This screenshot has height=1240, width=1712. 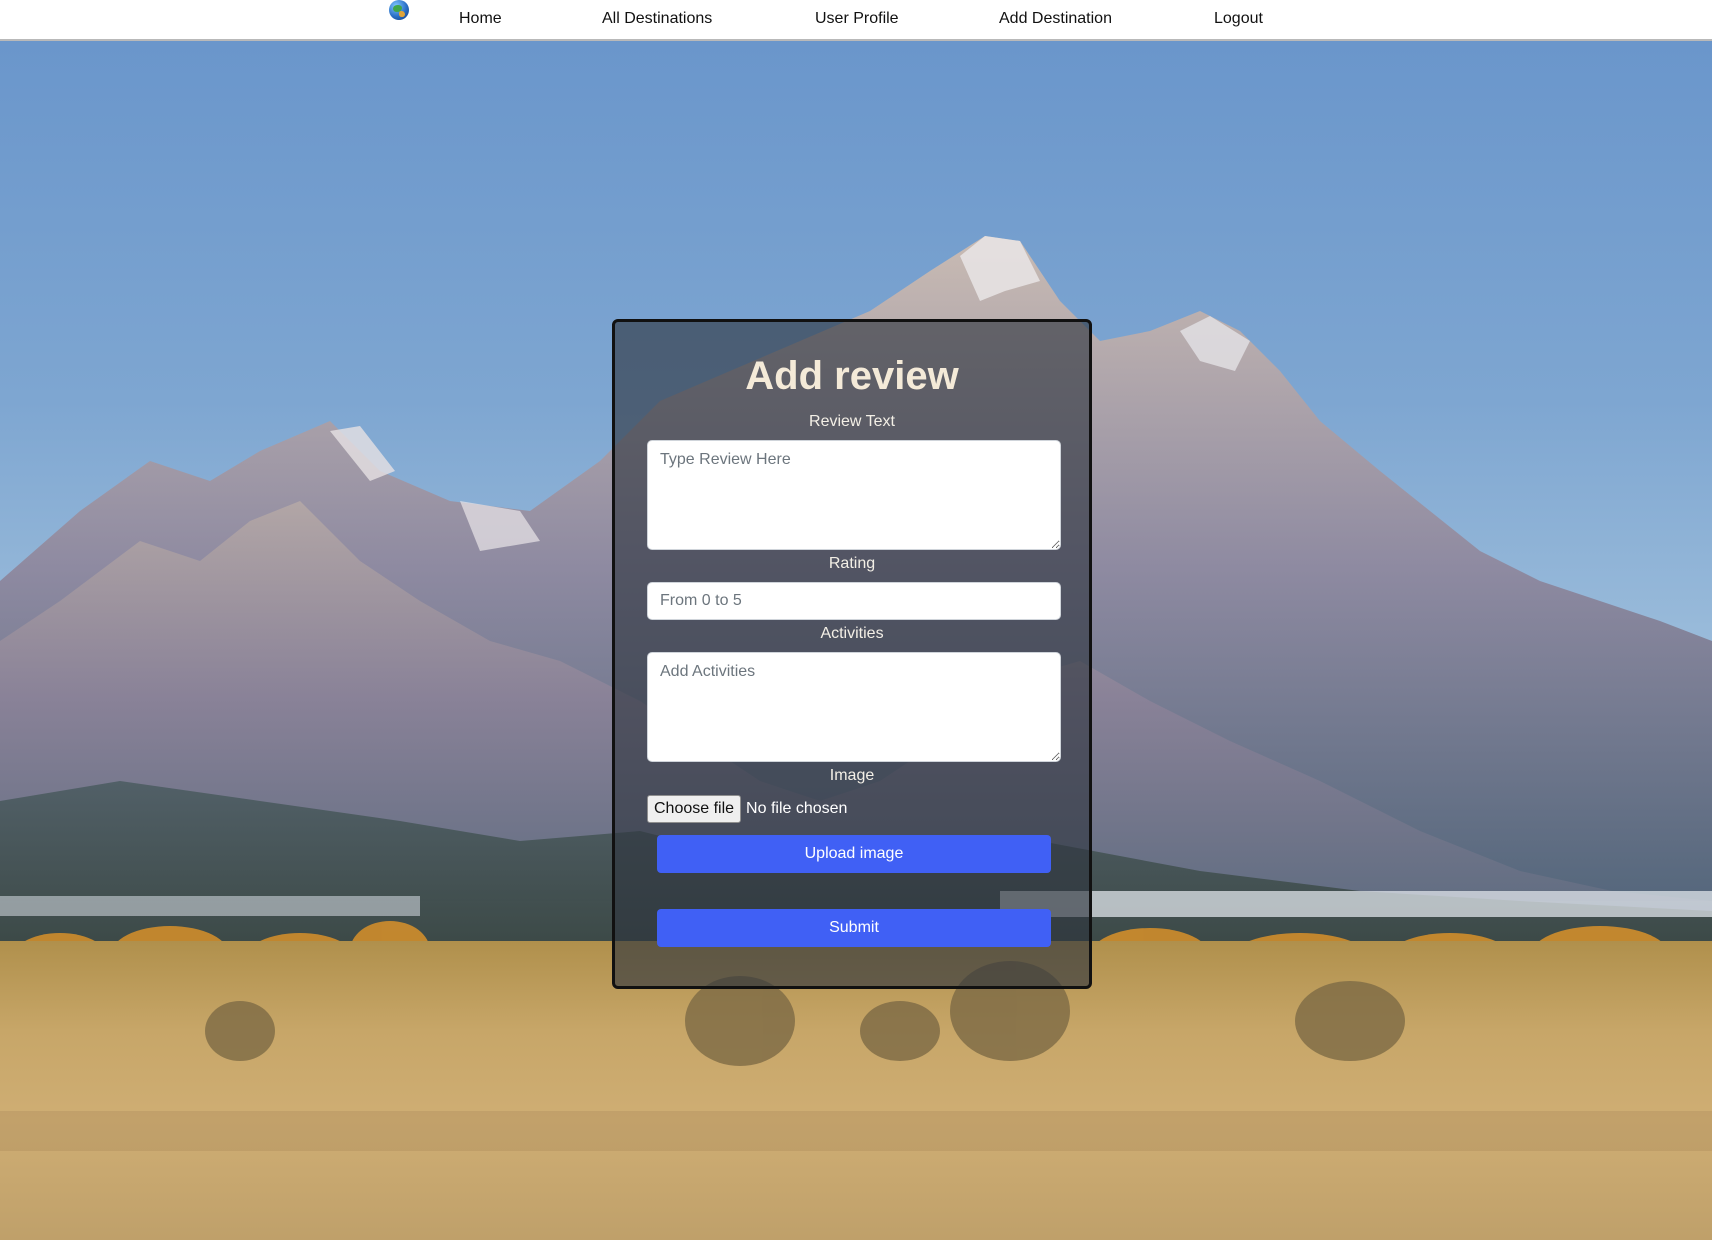 I want to click on file-picker: Choose file No file chosen, so click(x=747, y=809).